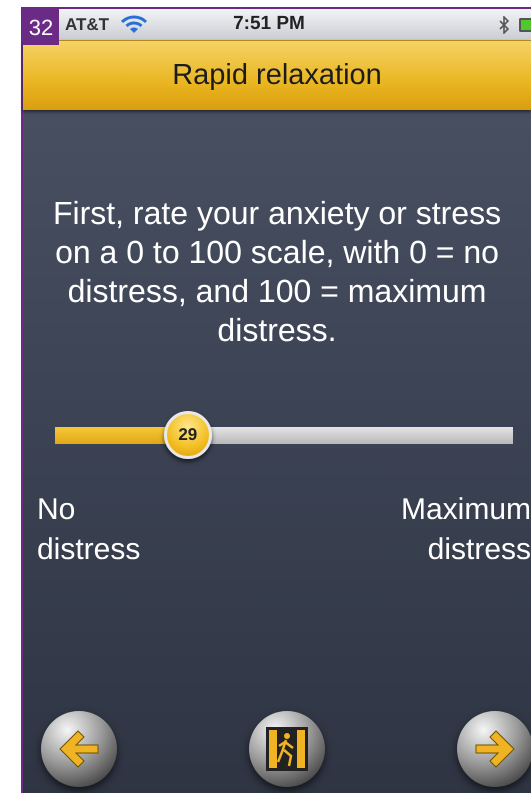 The width and height of the screenshot is (531, 793). I want to click on status-time: 7:51 PM, so click(269, 24).